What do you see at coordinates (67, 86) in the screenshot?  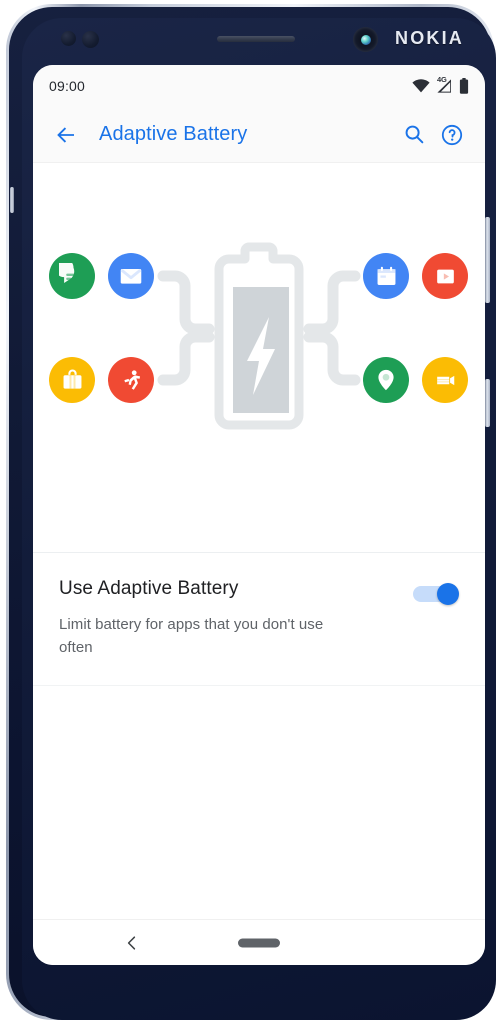 I see `status-bar-clock: 09:00` at bounding box center [67, 86].